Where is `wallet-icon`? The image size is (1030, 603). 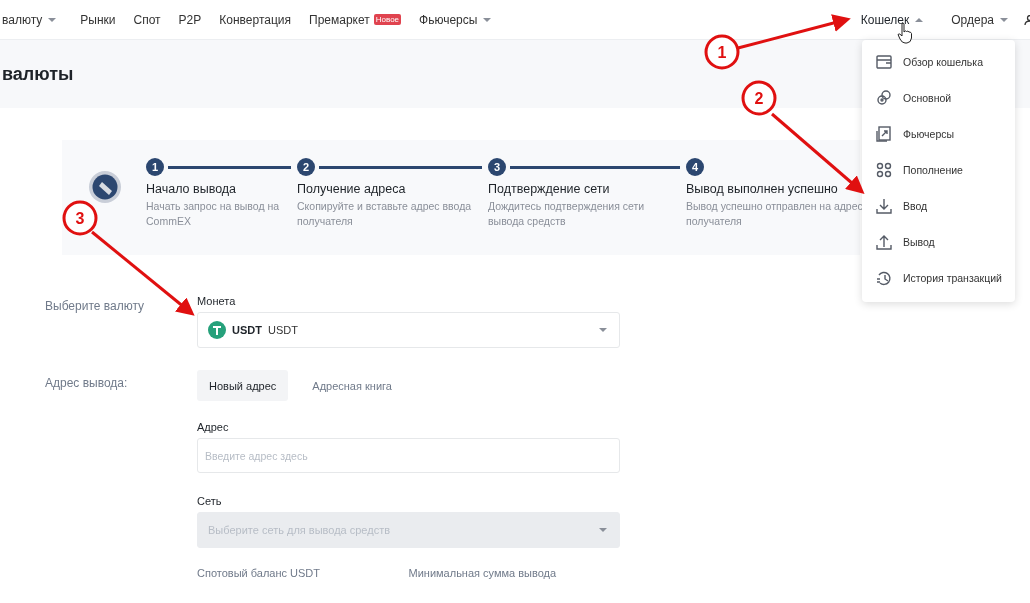
wallet-icon is located at coordinates (884, 62).